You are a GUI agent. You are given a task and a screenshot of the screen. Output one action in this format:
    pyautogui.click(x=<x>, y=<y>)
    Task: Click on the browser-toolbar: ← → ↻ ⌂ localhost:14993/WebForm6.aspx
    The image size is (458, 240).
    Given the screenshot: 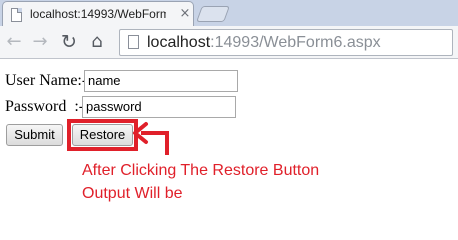 What is the action you would take?
    pyautogui.click(x=229, y=42)
    